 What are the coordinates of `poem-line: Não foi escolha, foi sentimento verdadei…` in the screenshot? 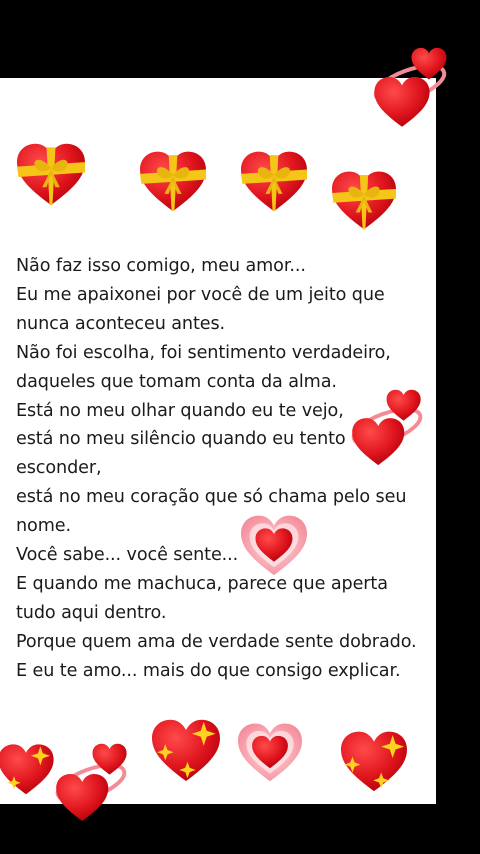 It's located at (203, 352).